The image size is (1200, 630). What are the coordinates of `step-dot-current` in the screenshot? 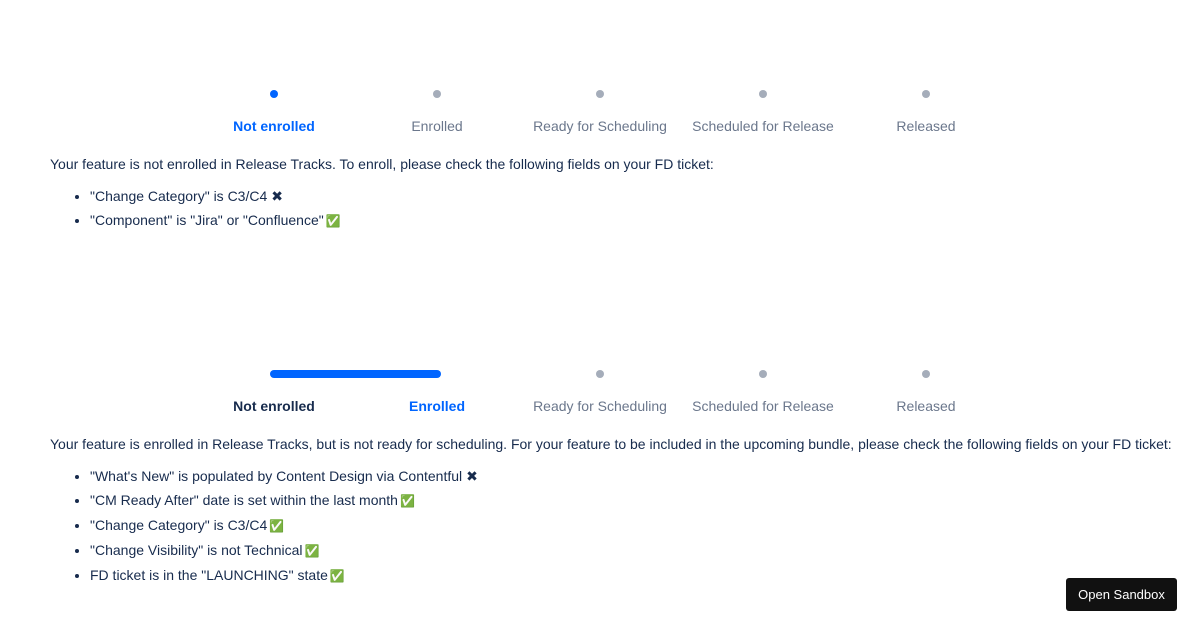 It's located at (274, 94).